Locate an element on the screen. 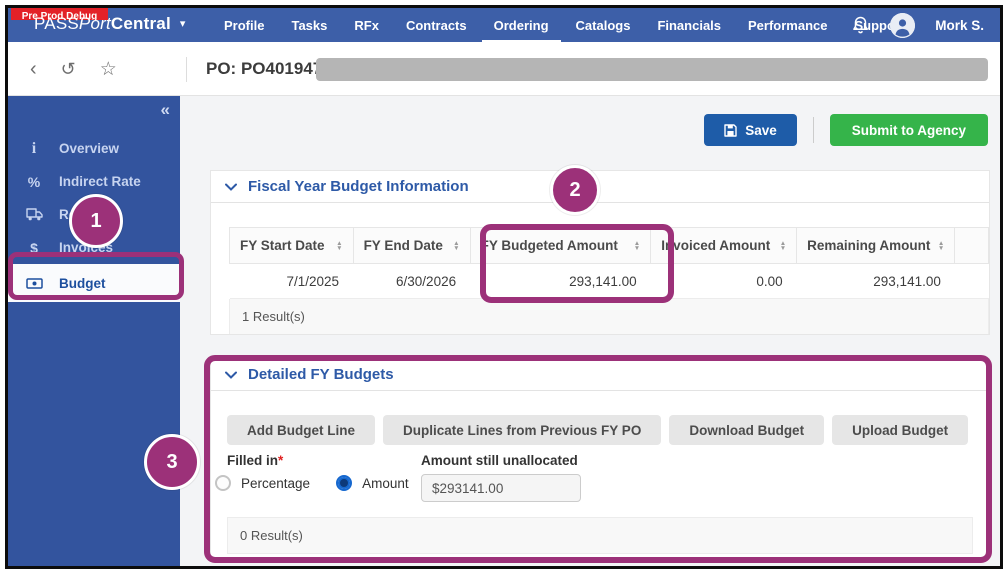 This screenshot has height=574, width=1008. filled-in-radio-group: Percentage Amount is located at coordinates (320, 483).